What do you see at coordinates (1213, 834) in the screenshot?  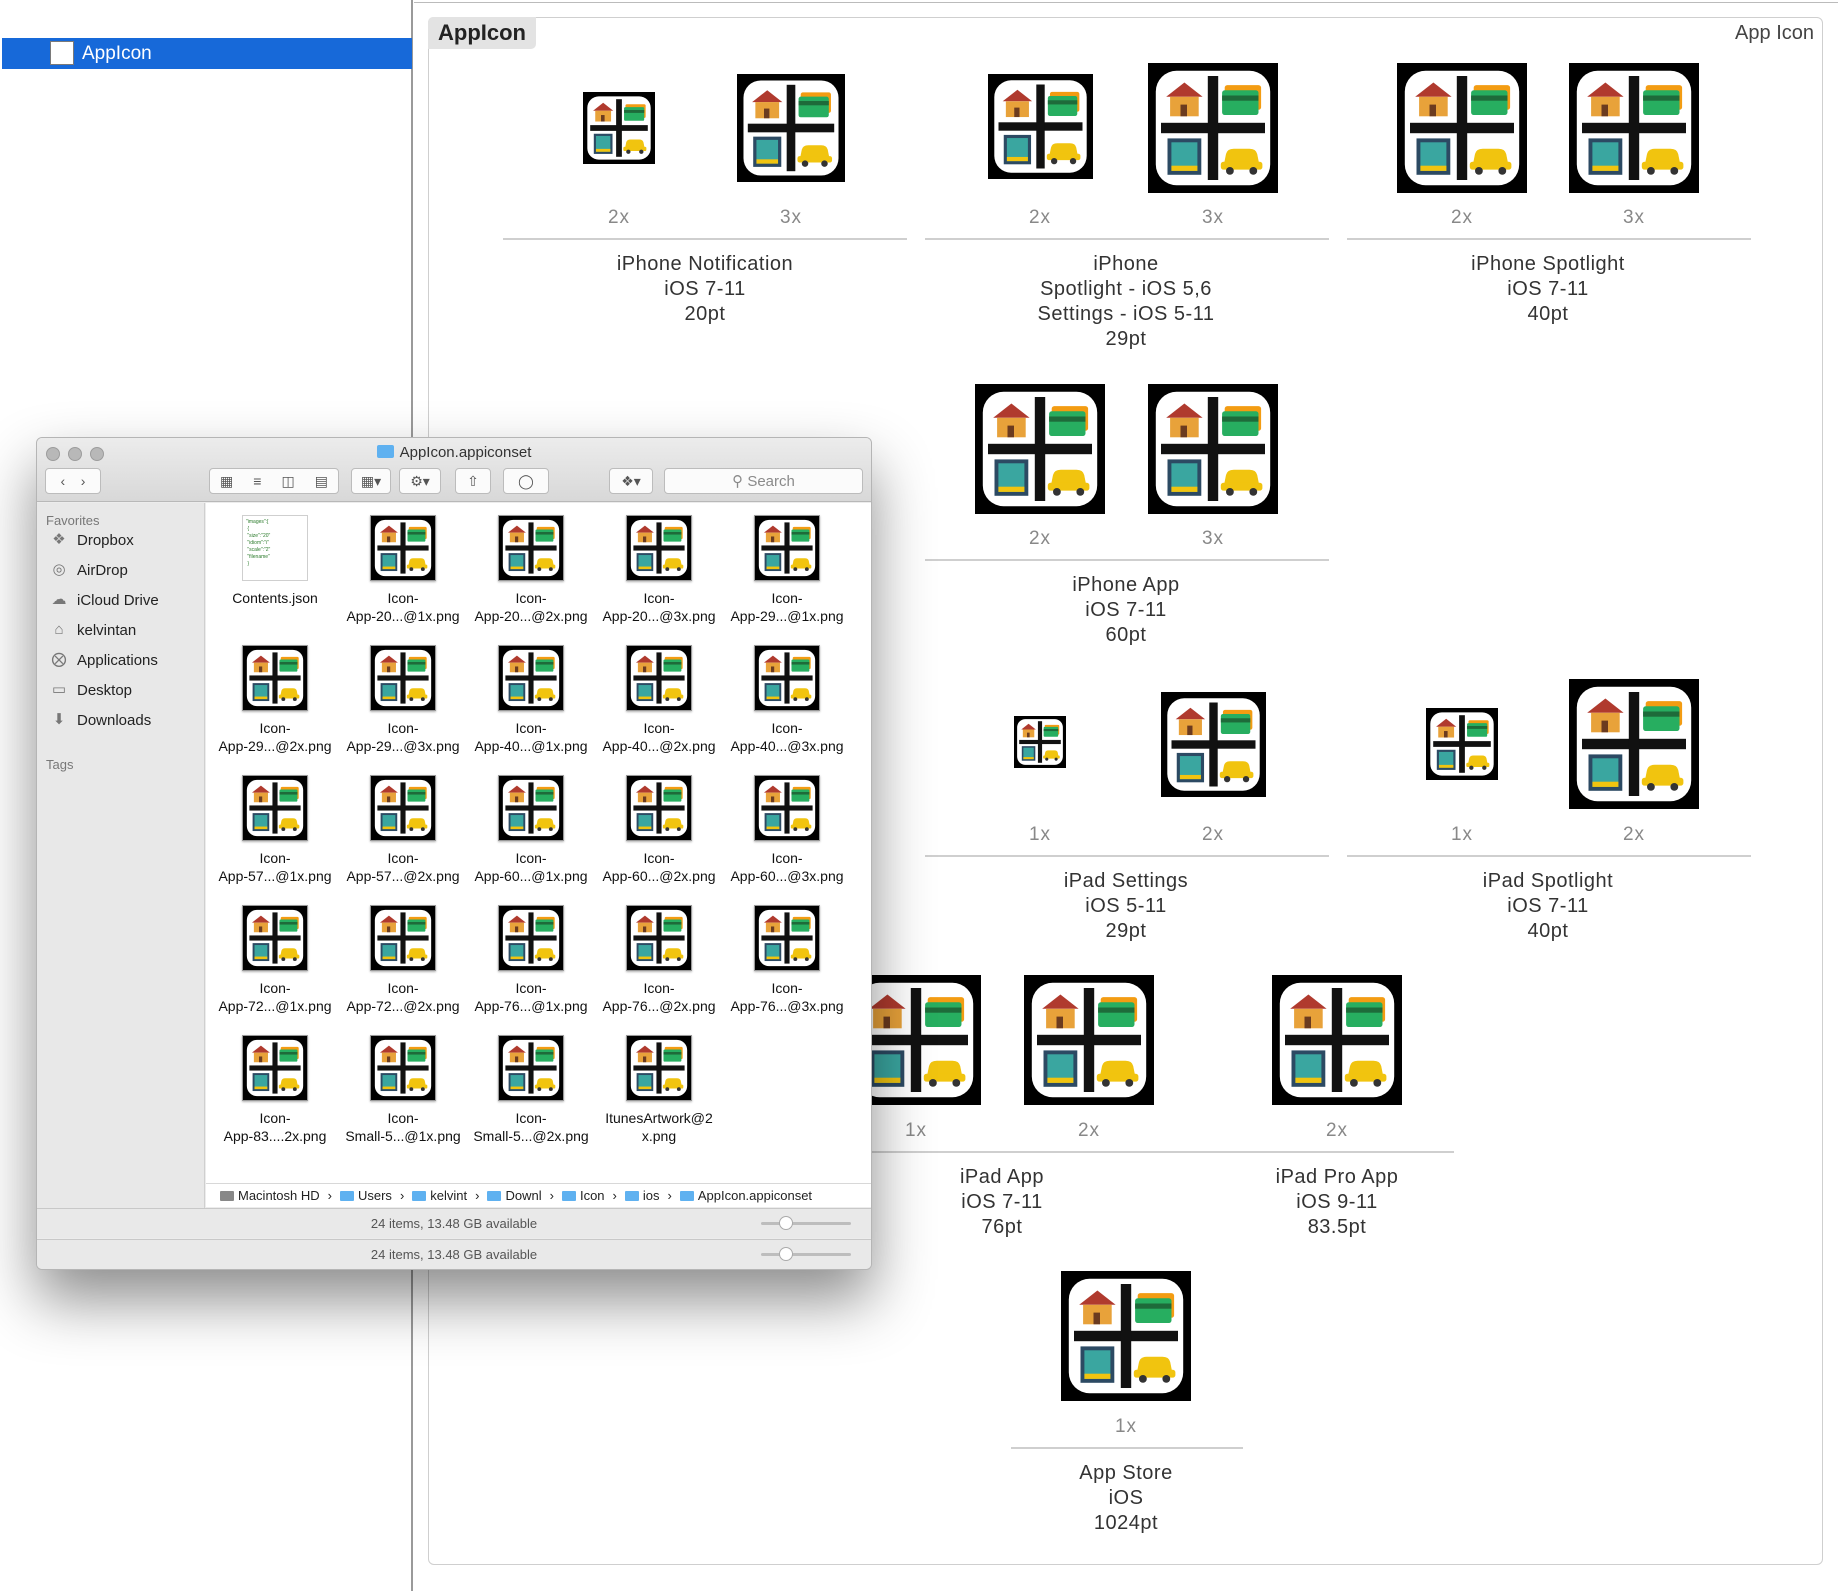 I see `scale-label: 2x` at bounding box center [1213, 834].